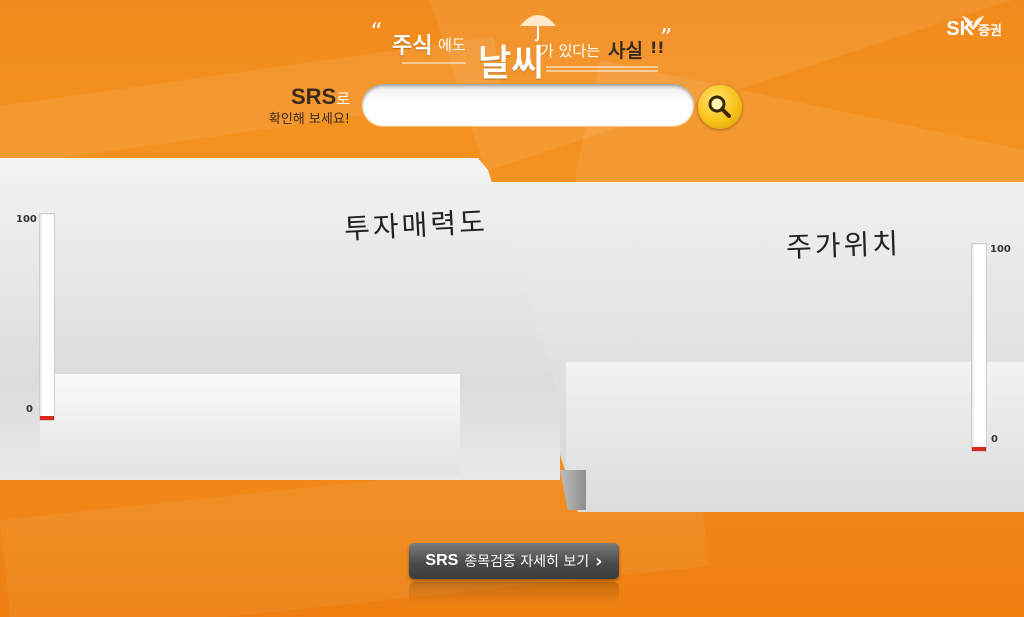 The width and height of the screenshot is (1024, 617). I want to click on headline-word-exists: 가 있다는, so click(570, 51).